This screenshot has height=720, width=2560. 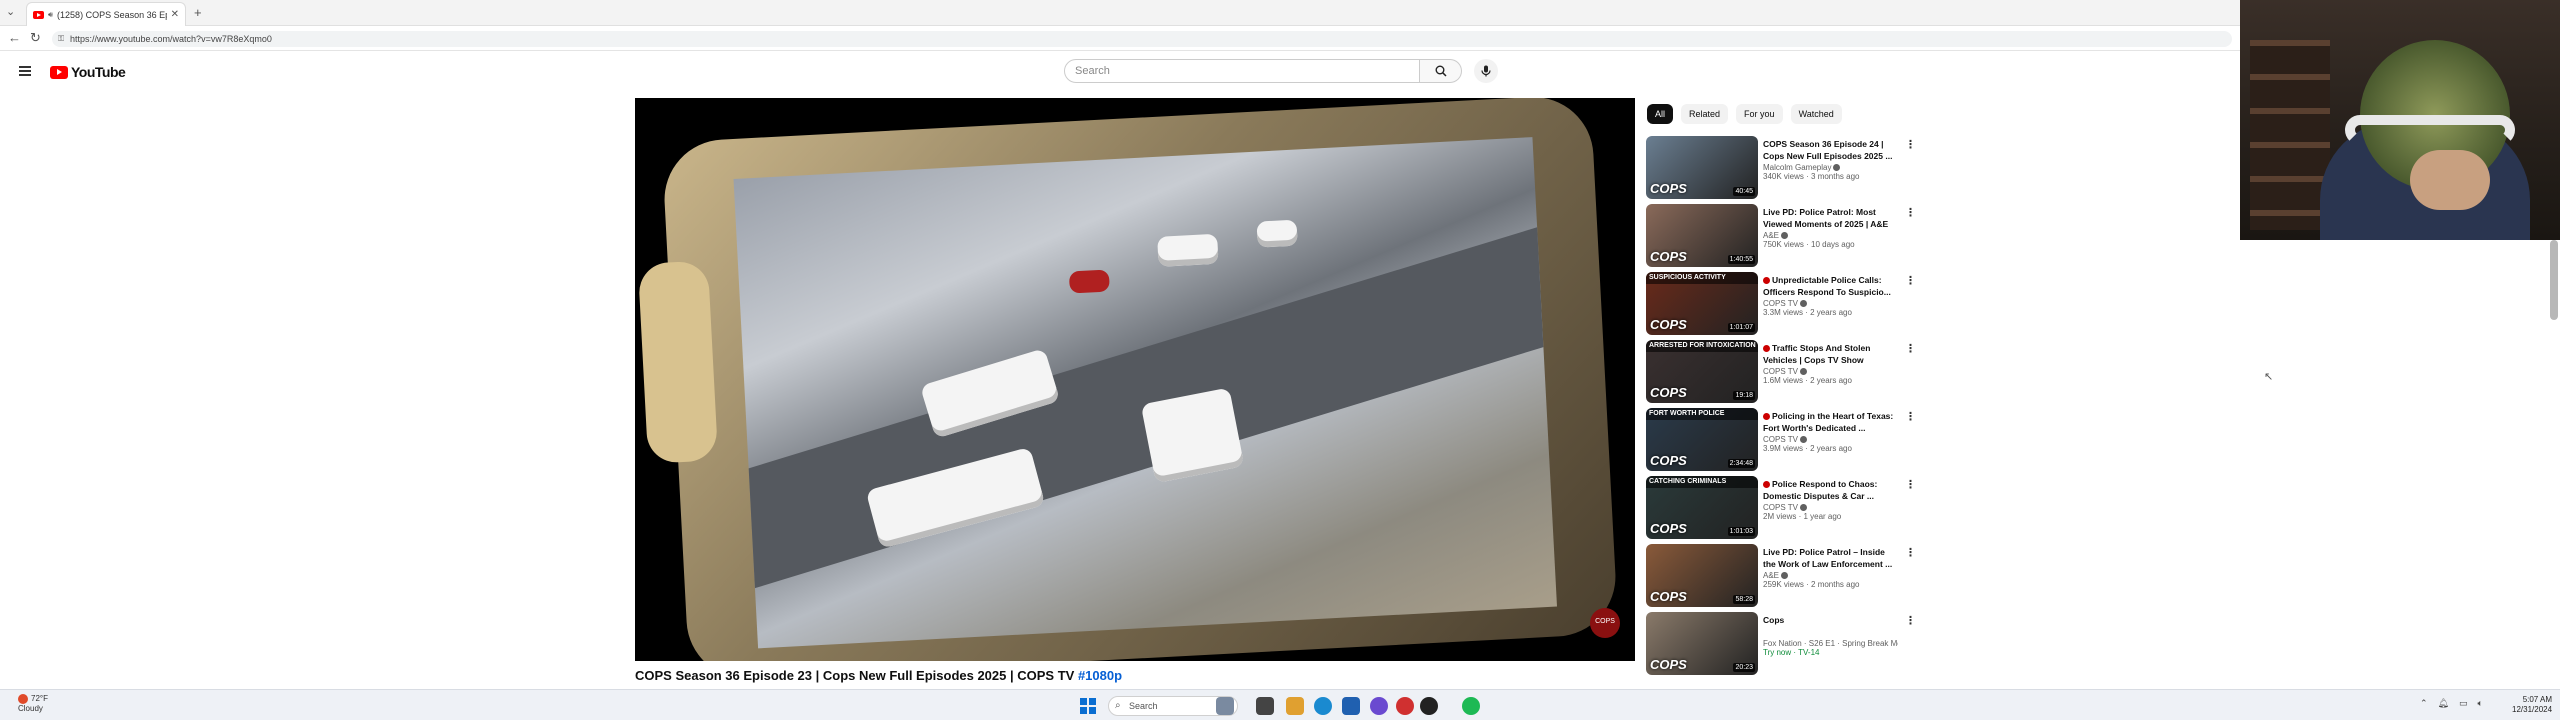 I want to click on page-scrollbar-thumb, so click(x=2554, y=280).